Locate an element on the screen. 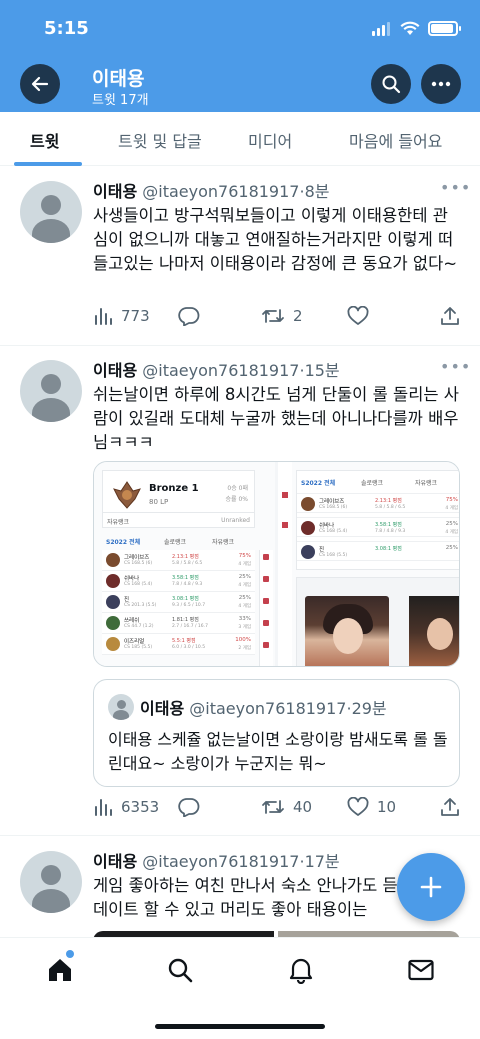  retweet-count: 40 is located at coordinates (303, 807).